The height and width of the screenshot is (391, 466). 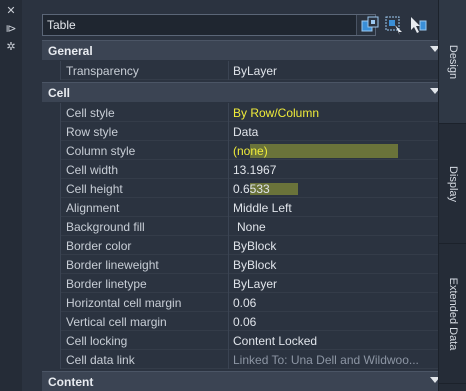 I want to click on property-name: Border linetype, so click(x=106, y=284).